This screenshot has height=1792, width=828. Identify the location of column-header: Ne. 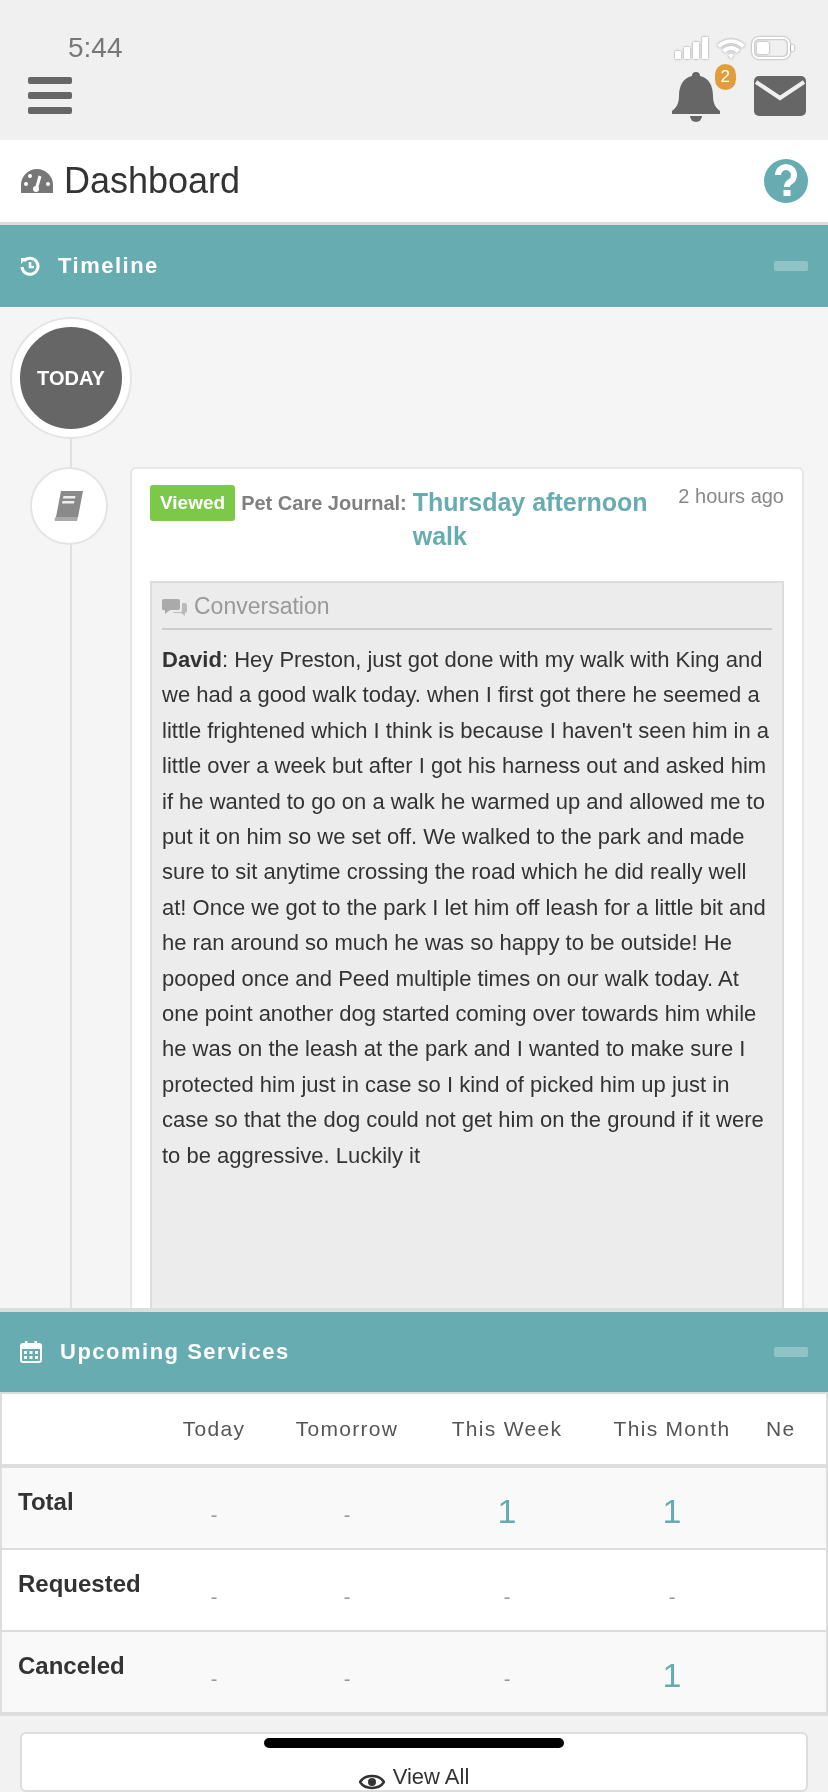
(781, 1429).